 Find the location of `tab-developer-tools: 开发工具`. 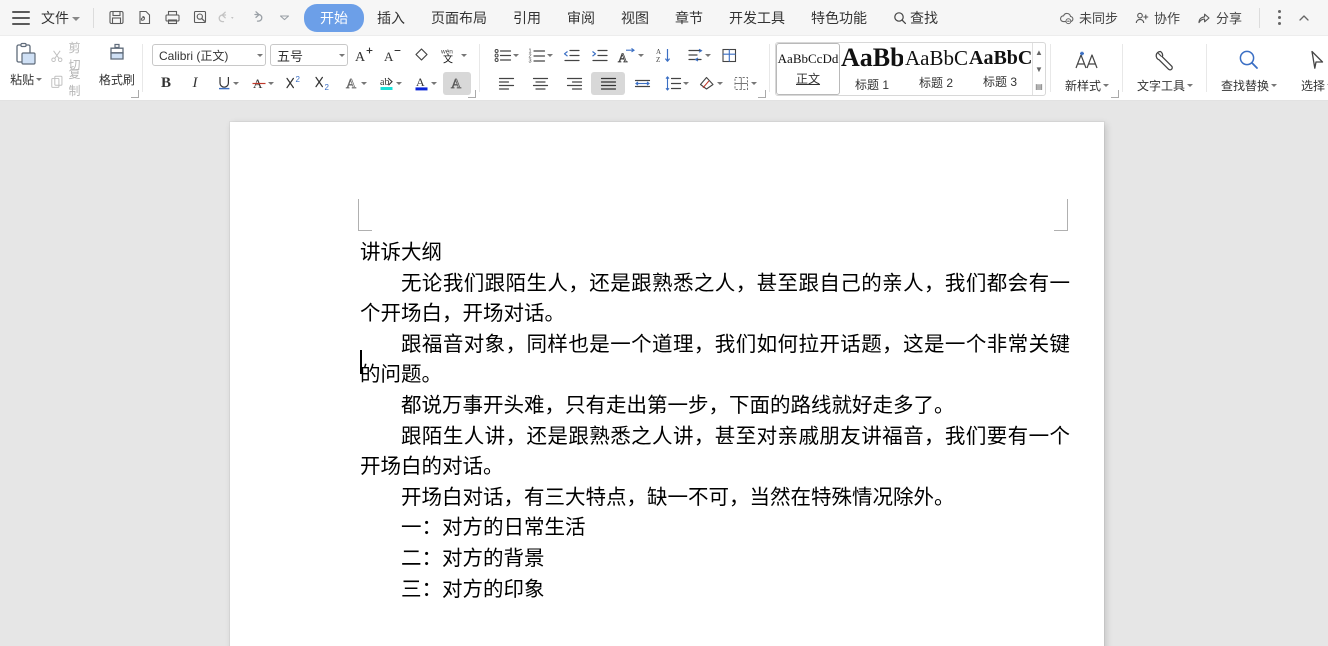

tab-developer-tools: 开发工具 is located at coordinates (757, 18).